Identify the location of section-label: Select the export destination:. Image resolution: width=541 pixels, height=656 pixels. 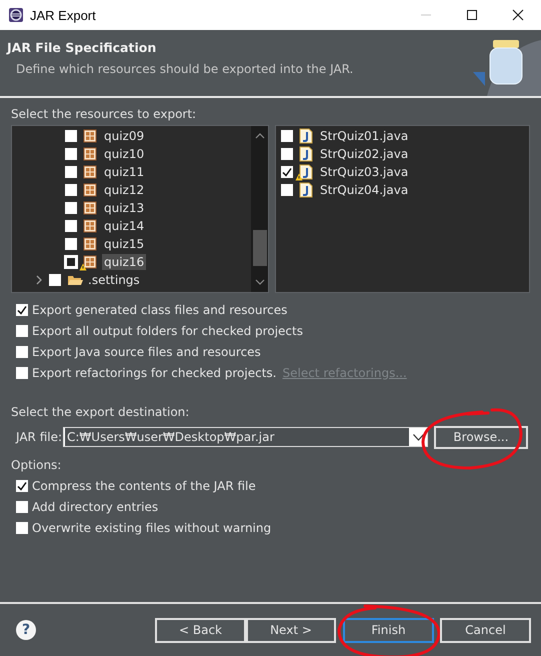
(100, 413).